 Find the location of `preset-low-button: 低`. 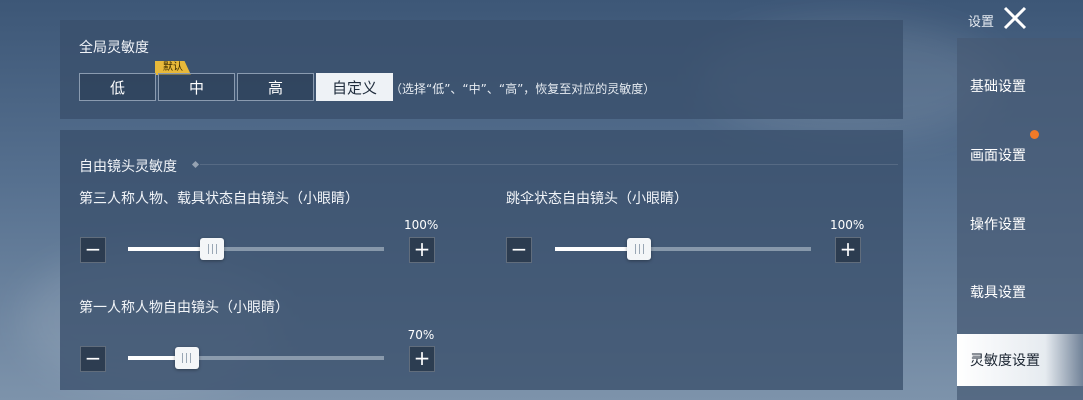

preset-low-button: 低 is located at coordinates (117, 87).